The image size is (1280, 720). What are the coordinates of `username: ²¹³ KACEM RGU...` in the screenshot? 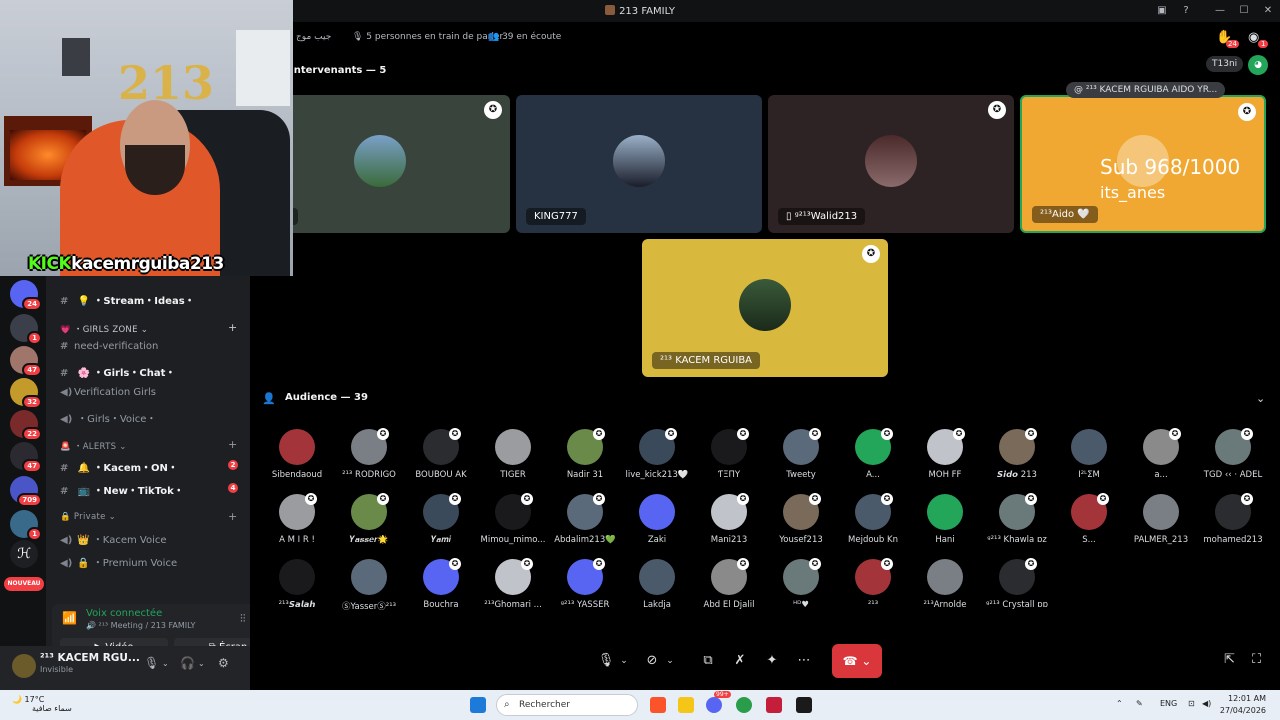 It's located at (90, 658).